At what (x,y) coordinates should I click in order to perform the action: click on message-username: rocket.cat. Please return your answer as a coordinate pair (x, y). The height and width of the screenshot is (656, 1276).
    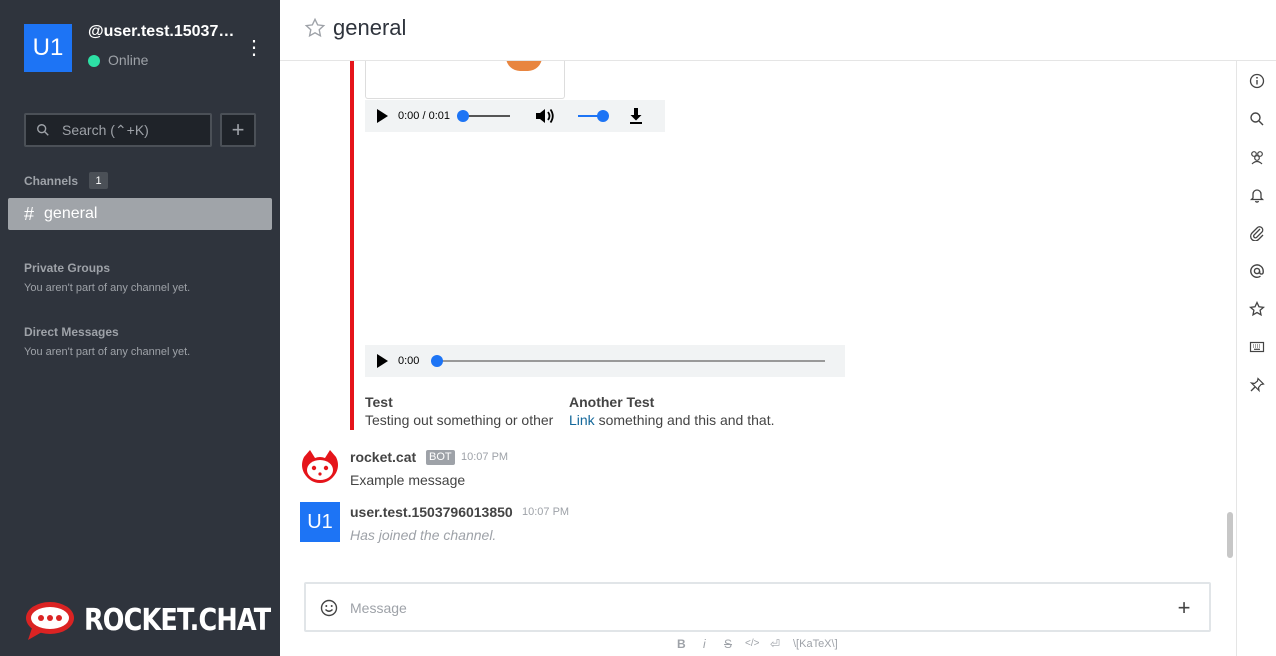
    Looking at the image, I should click on (383, 457).